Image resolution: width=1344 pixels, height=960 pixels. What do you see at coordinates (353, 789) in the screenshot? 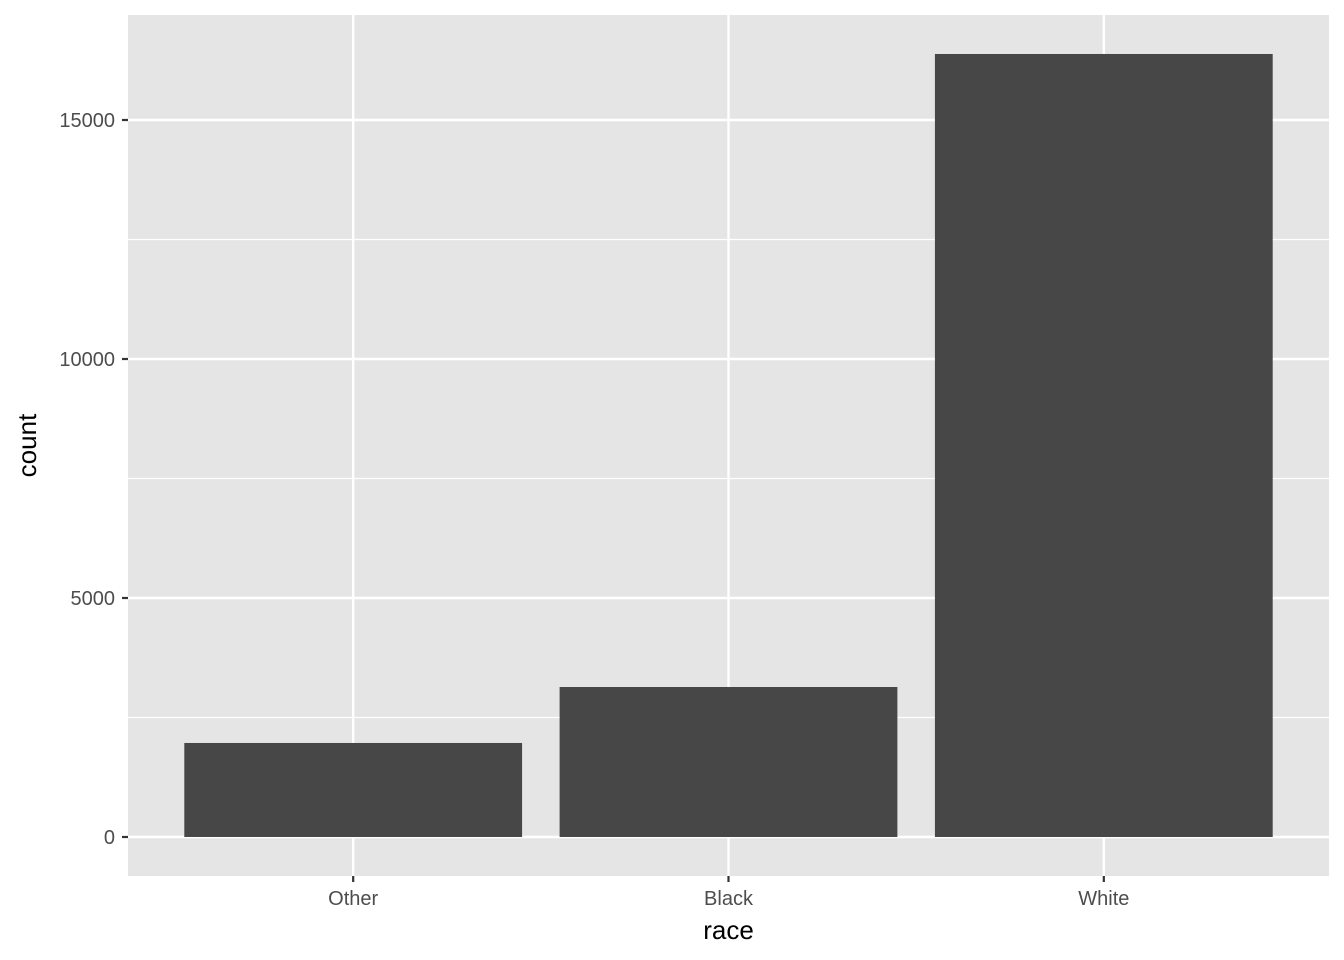
I see `bar-other` at bounding box center [353, 789].